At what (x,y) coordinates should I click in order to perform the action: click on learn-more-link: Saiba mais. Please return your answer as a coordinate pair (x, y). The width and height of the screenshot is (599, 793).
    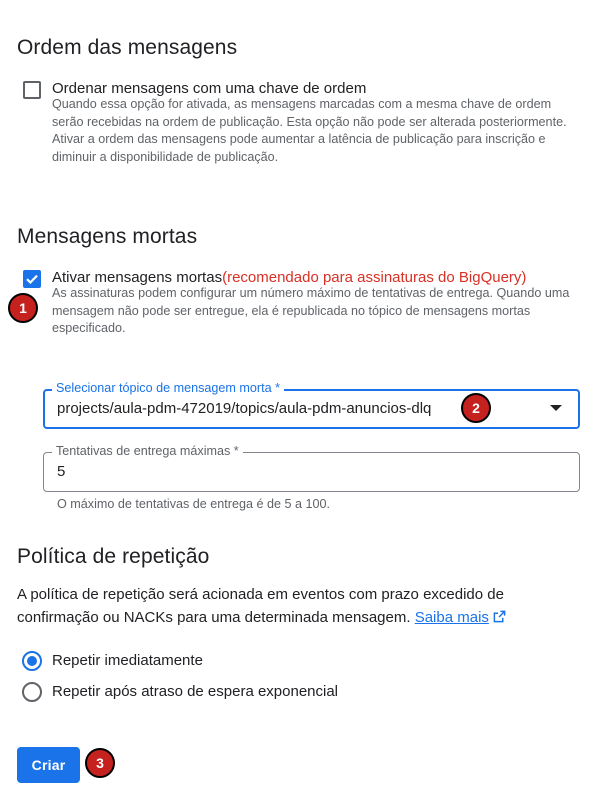
    Looking at the image, I should click on (452, 617).